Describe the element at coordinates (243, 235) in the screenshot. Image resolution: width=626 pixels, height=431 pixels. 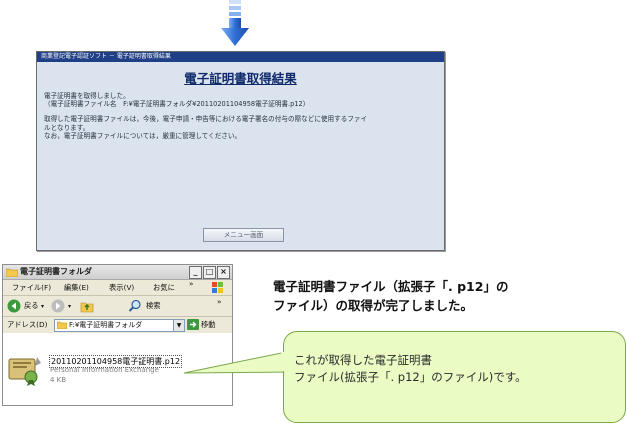
I see `menu-screen-button: メニュー画面` at that location.